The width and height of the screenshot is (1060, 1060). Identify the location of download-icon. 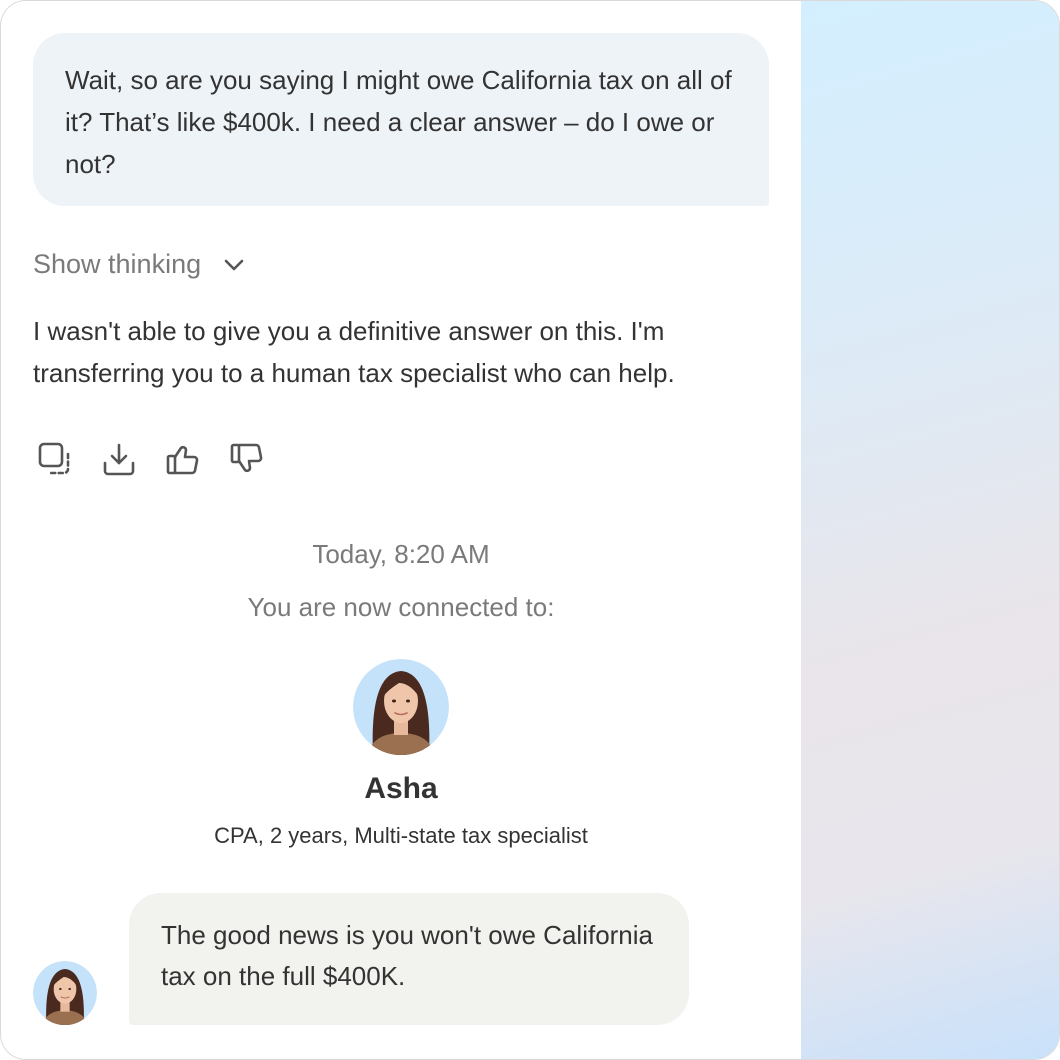
(119, 459).